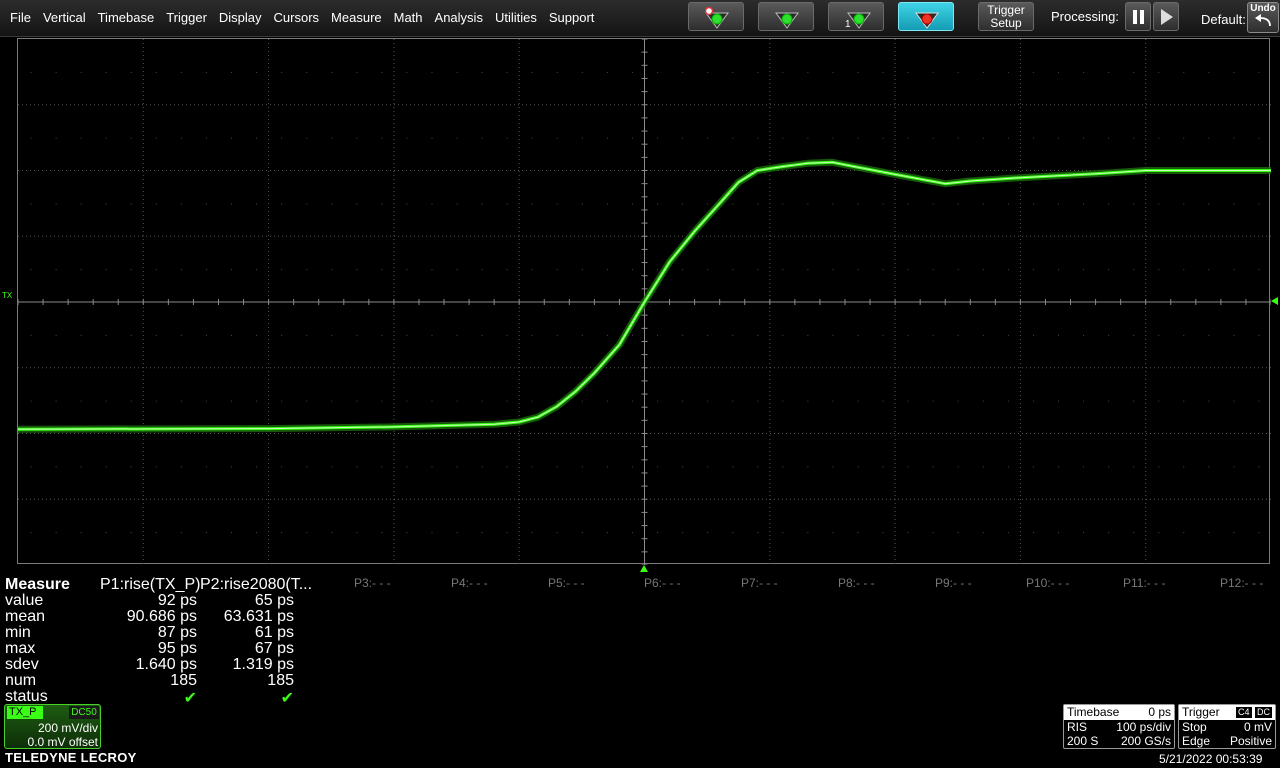  Describe the element at coordinates (1274, 301) in the screenshot. I see `channel-level-marker-icon` at that location.